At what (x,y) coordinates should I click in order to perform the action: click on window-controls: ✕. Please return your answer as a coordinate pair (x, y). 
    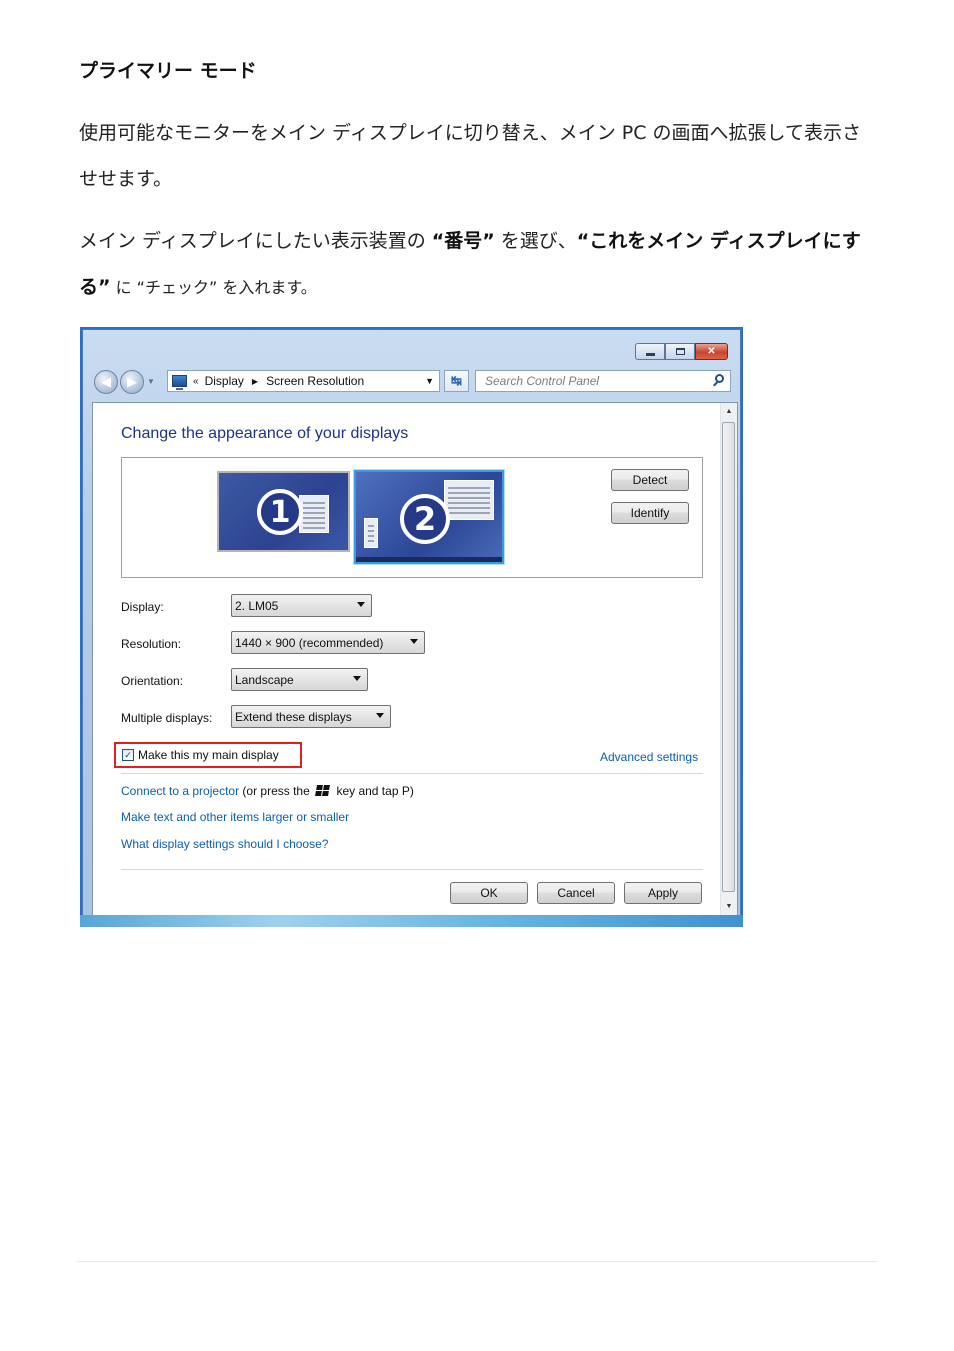
    Looking at the image, I should click on (681, 351).